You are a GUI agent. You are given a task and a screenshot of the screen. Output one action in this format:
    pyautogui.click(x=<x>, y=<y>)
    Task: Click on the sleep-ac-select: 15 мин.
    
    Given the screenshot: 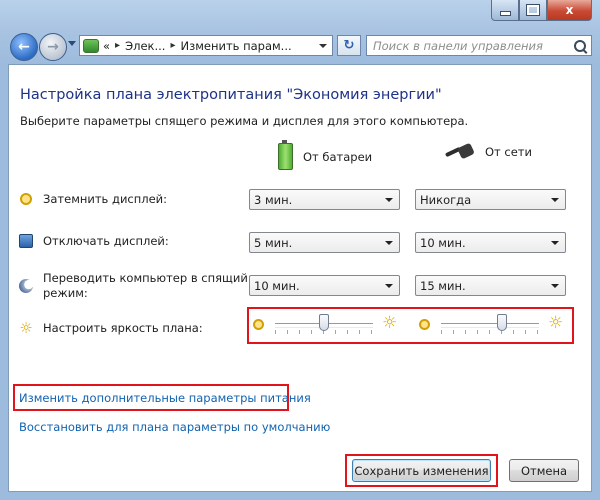 What is the action you would take?
    pyautogui.click(x=490, y=285)
    